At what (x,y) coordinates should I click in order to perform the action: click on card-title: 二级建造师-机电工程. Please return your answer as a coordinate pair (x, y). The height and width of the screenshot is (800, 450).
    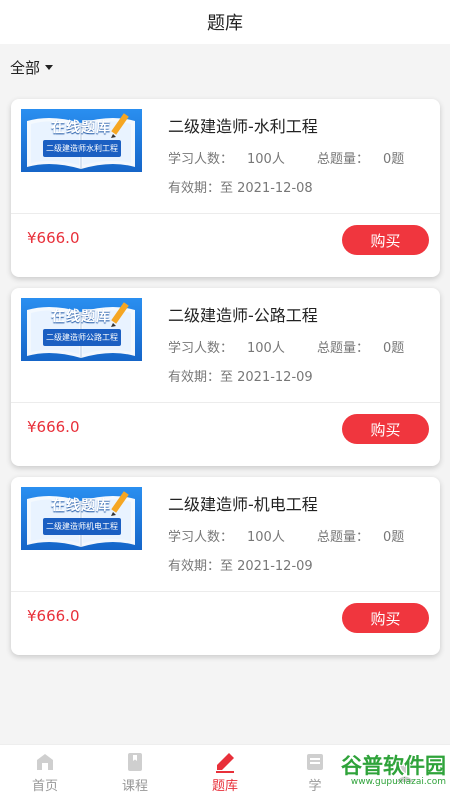
    Looking at the image, I should click on (243, 504).